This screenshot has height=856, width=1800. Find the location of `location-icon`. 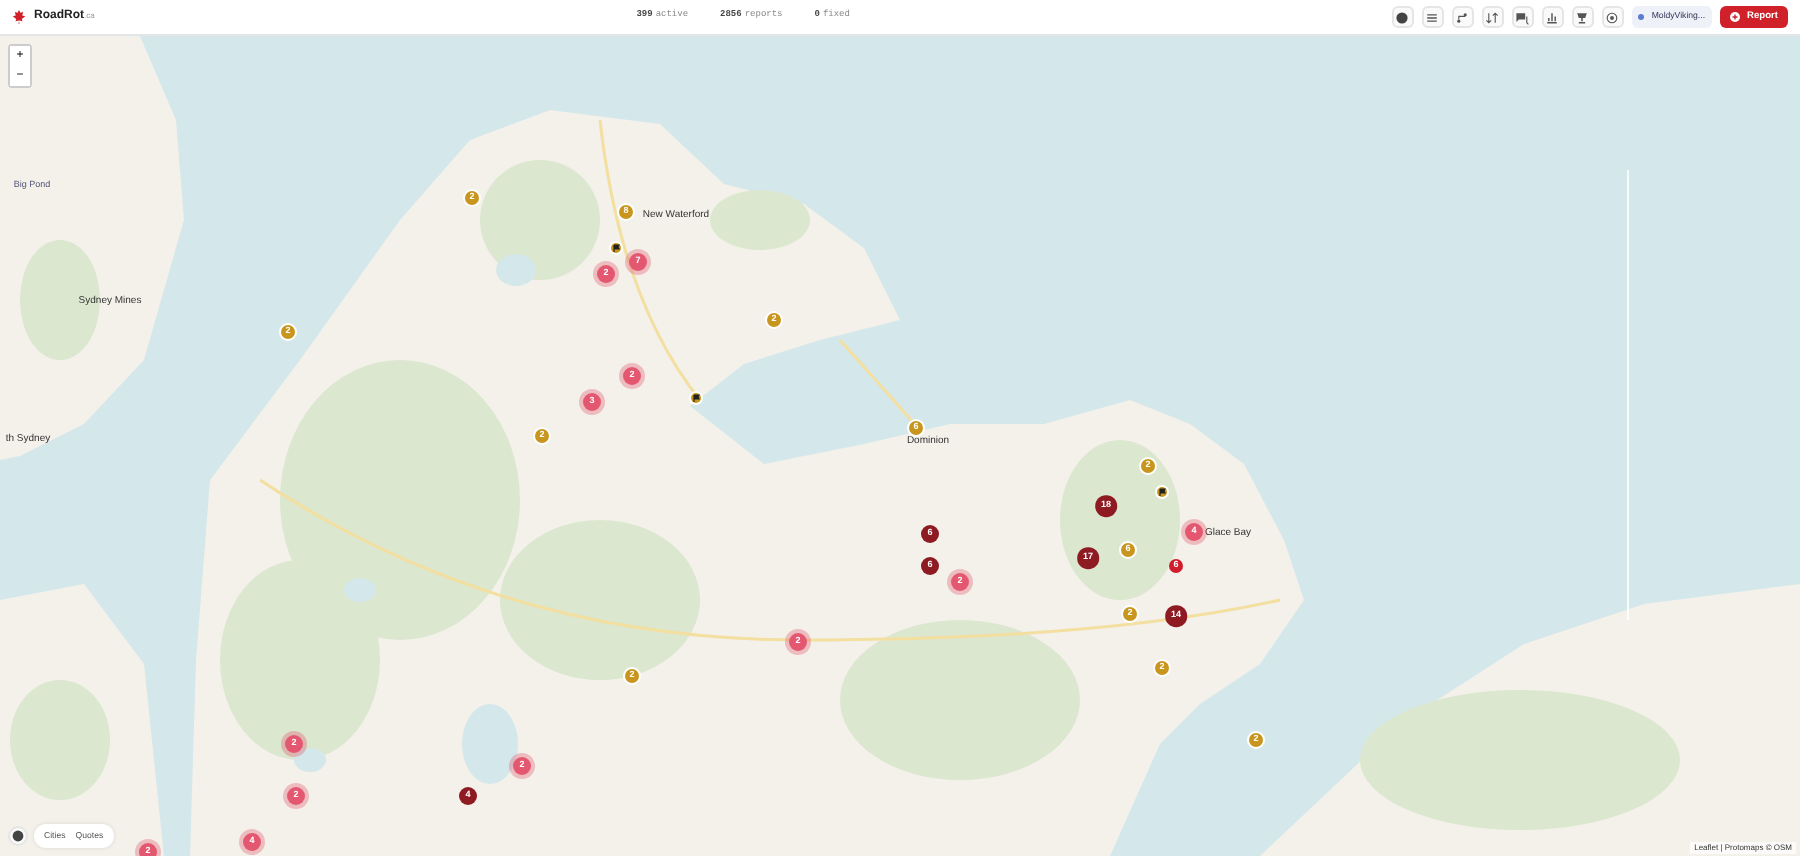

location-icon is located at coordinates (1612, 17).